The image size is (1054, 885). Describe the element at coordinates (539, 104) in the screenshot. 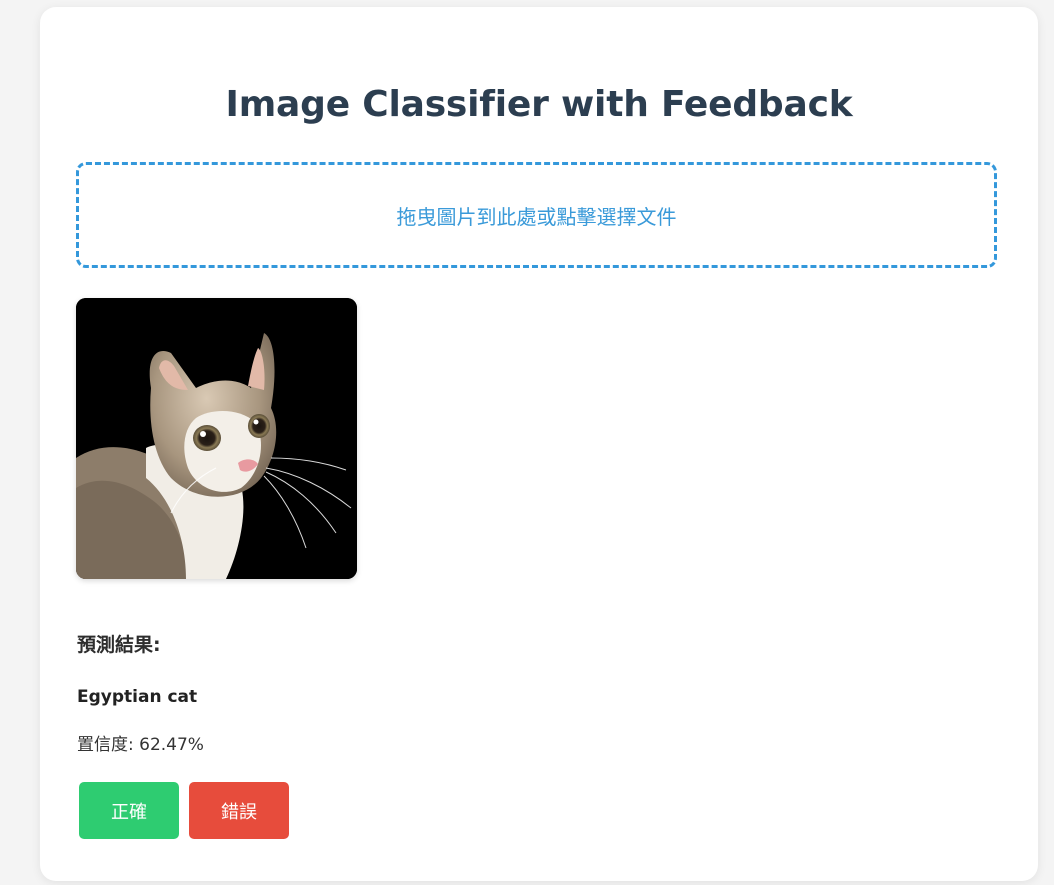

I see `page-title: Image Classifier with Feedback` at that location.